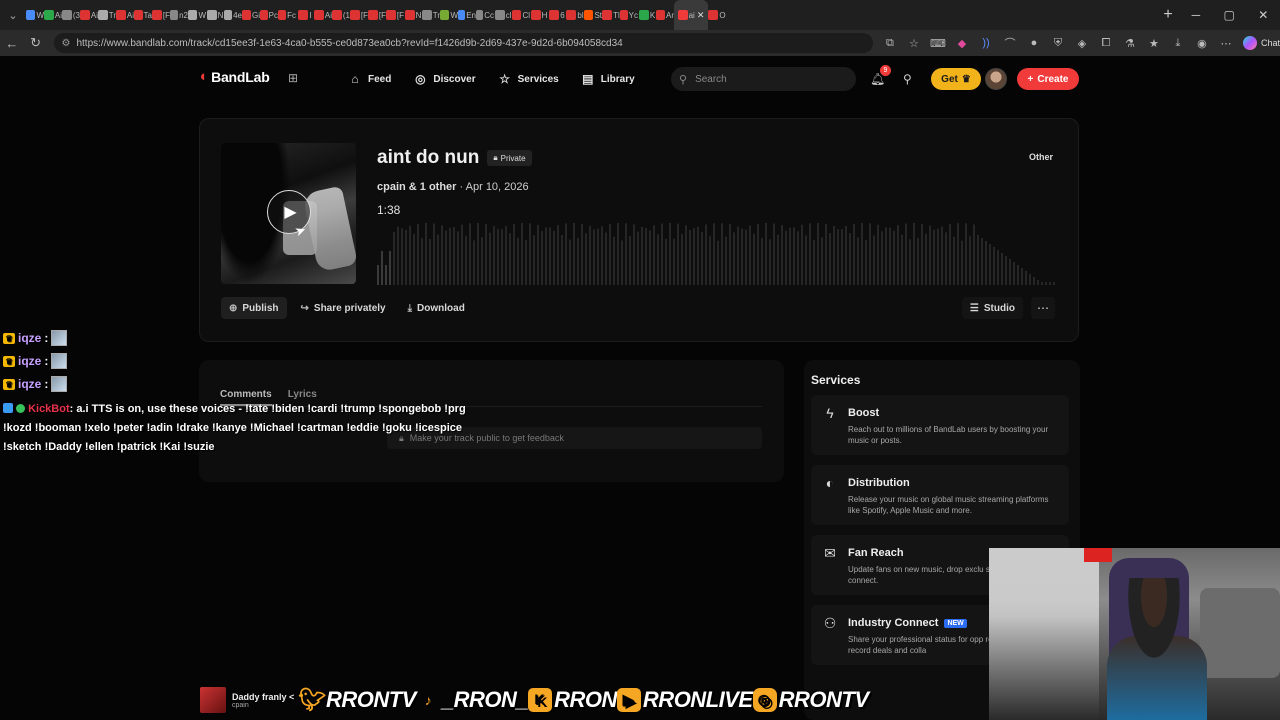 The image size is (1280, 720). What do you see at coordinates (890, 43) in the screenshot?
I see `install-icon: ⧉` at bounding box center [890, 43].